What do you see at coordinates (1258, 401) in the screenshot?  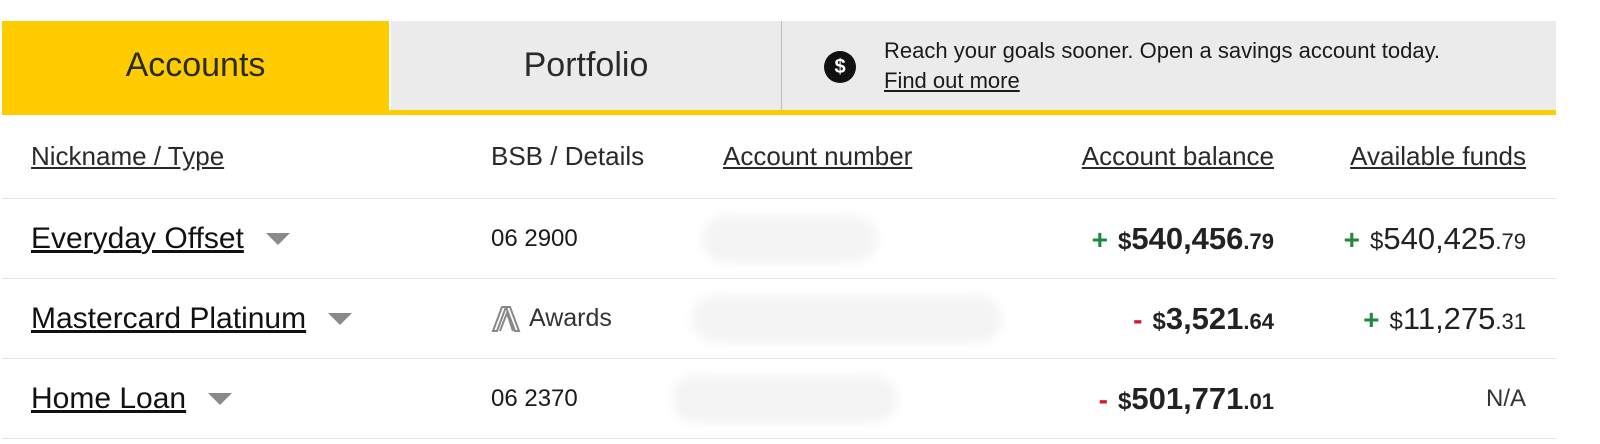 I see `balance-cents: .01` at bounding box center [1258, 401].